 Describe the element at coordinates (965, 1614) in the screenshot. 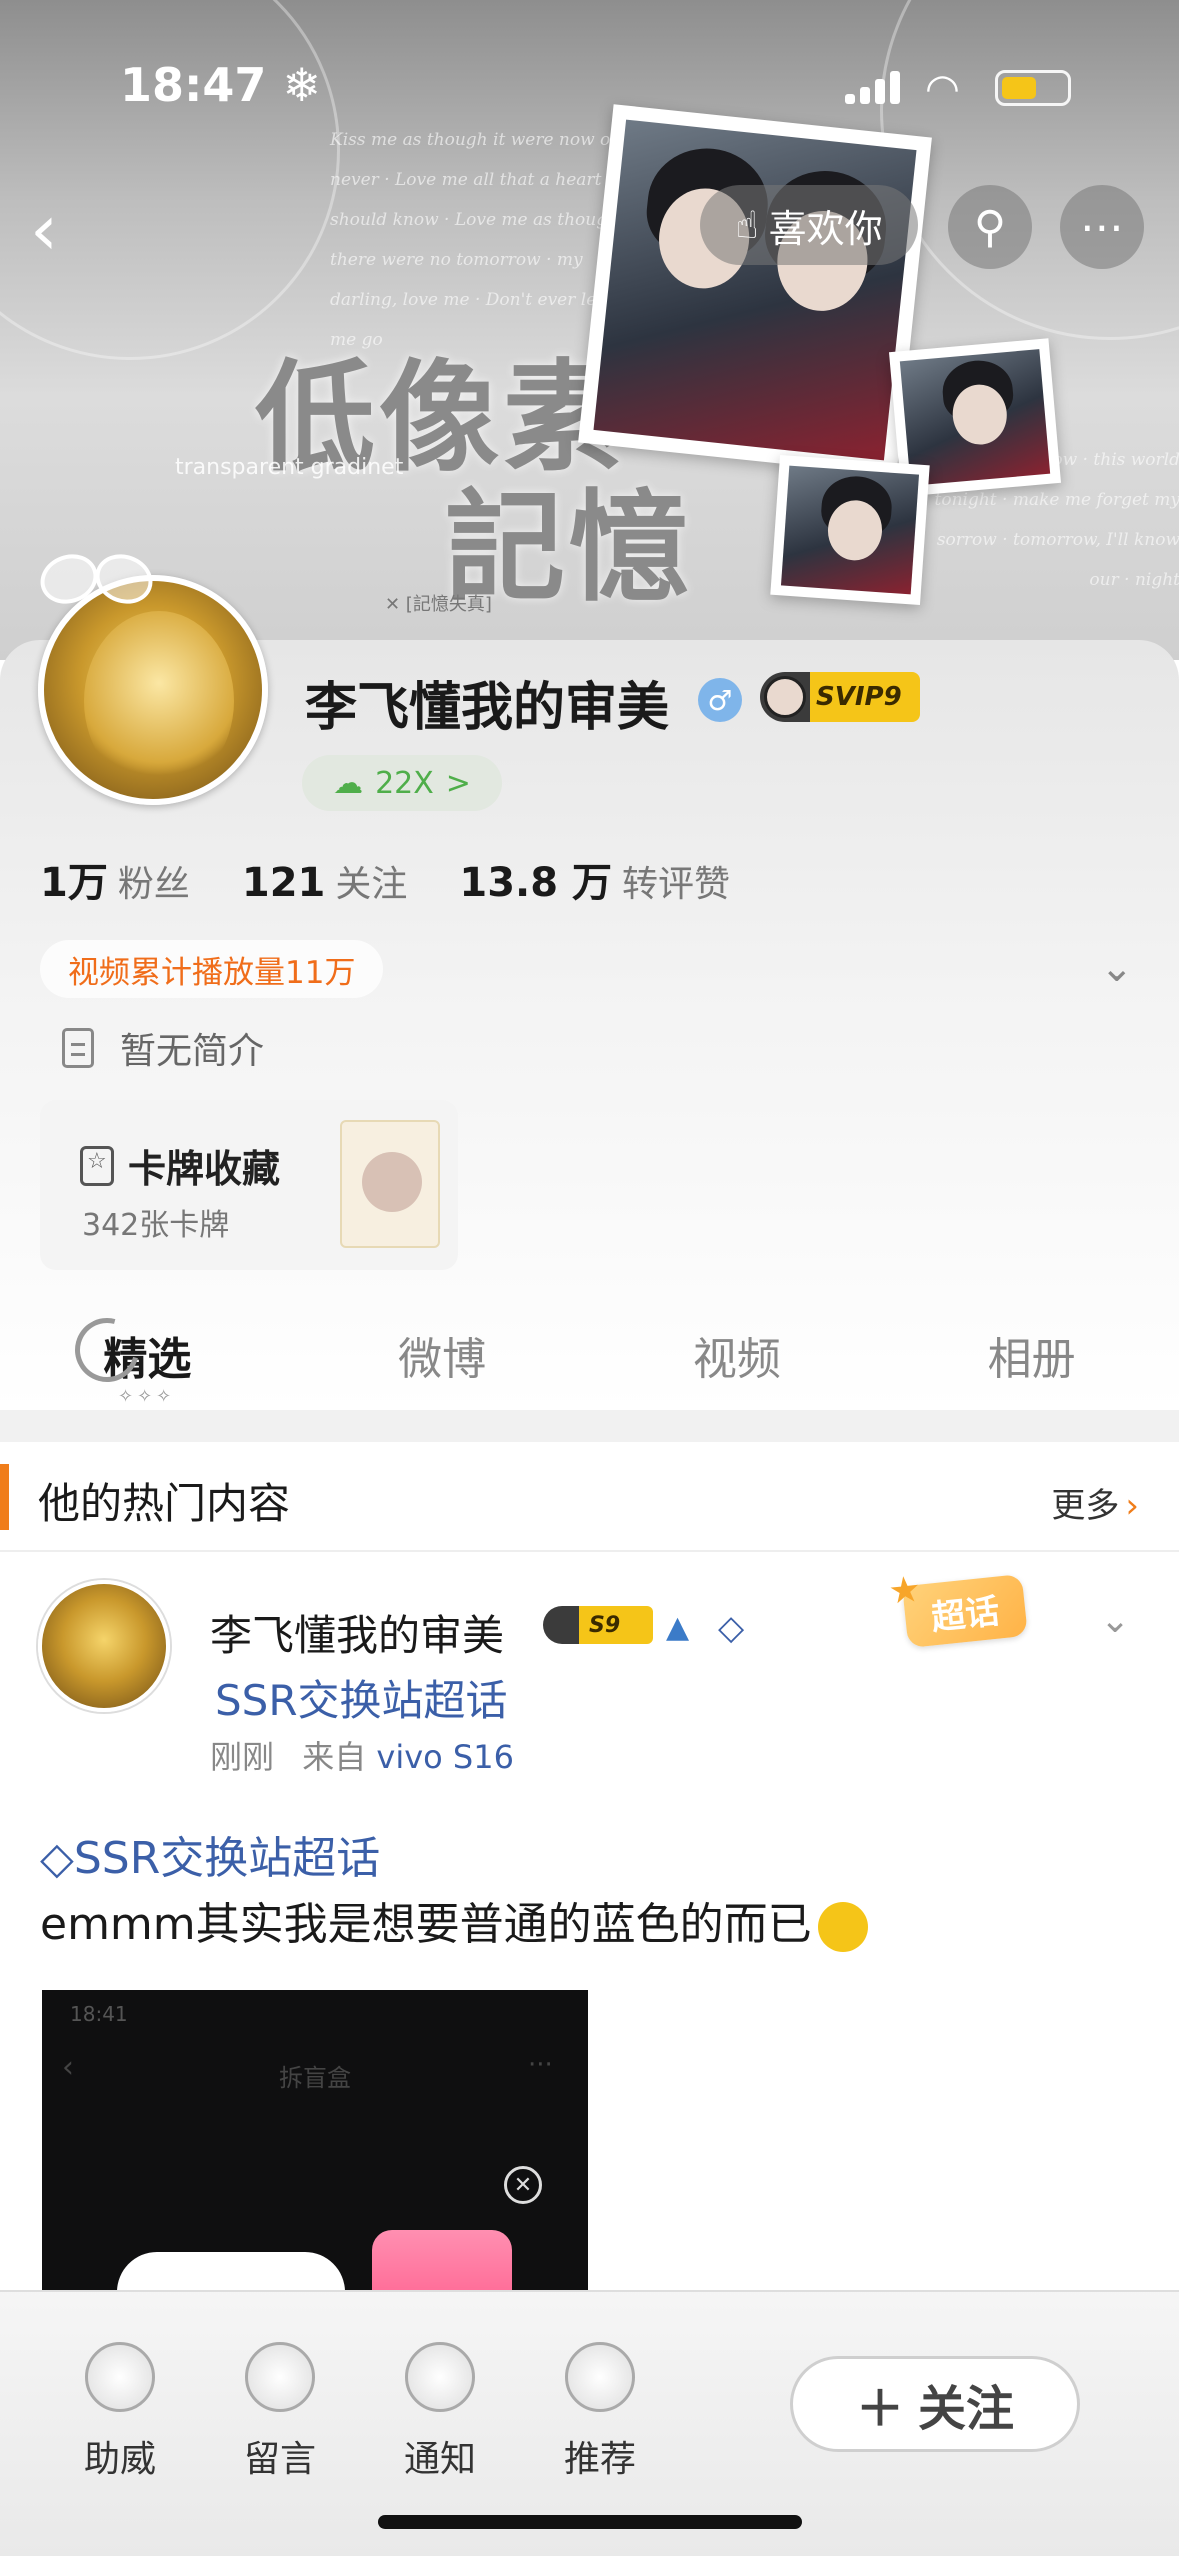

I see `super-topic-label: 超话` at that location.